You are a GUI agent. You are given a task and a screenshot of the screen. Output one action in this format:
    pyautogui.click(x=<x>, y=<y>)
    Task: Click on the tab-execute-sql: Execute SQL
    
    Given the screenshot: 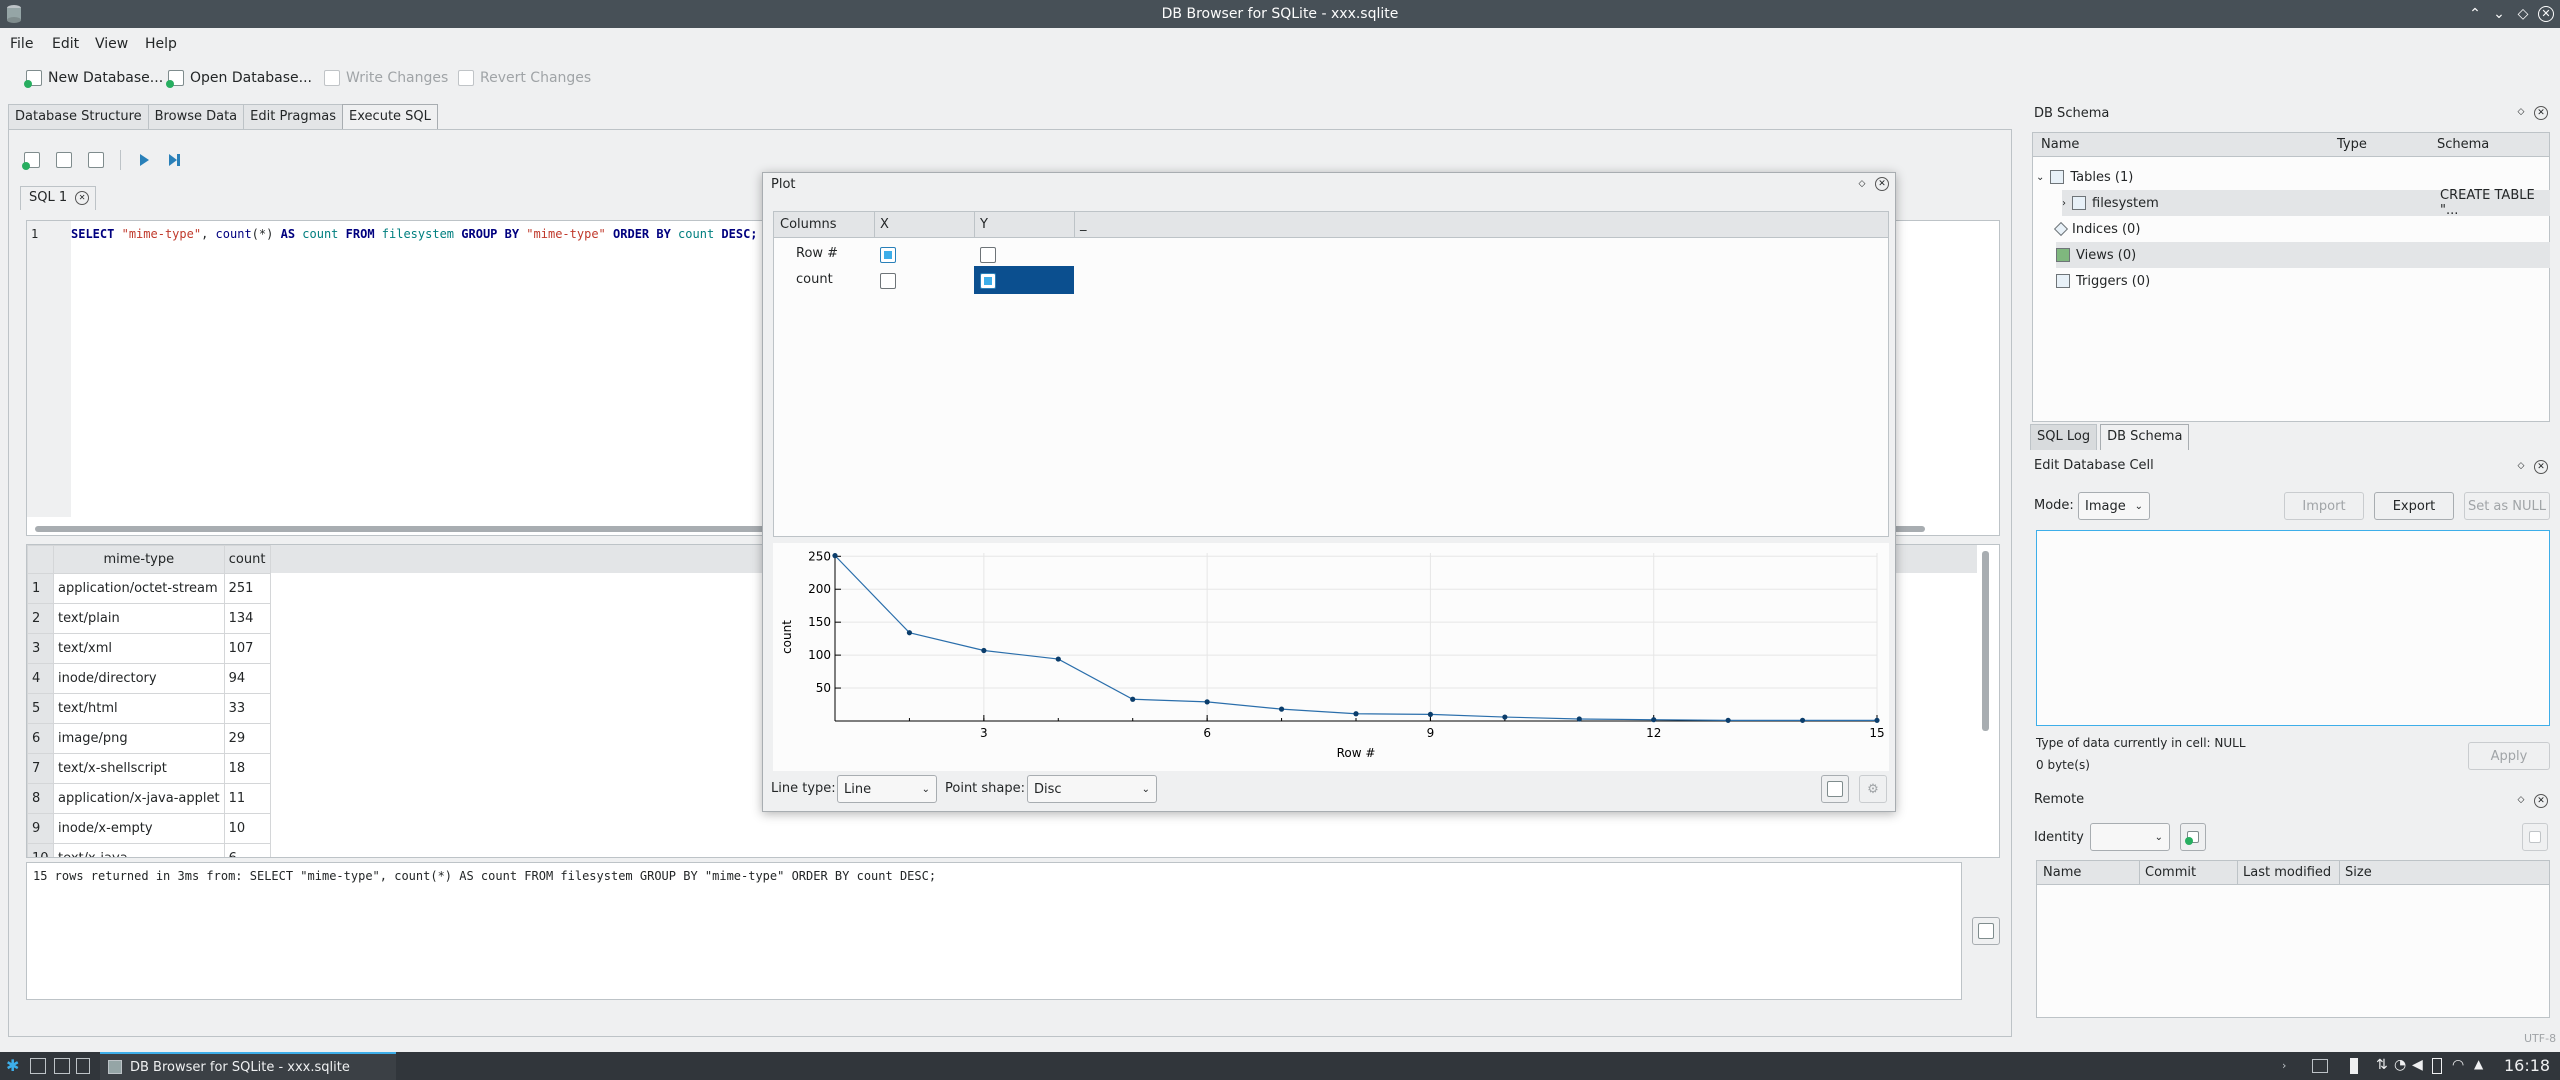 What is the action you would take?
    pyautogui.click(x=390, y=117)
    